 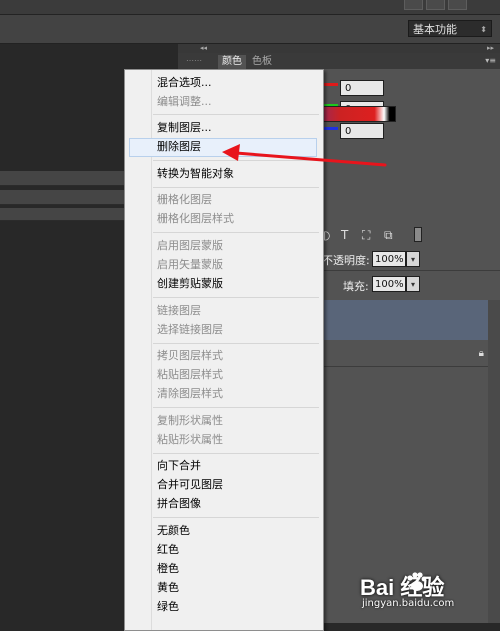 What do you see at coordinates (388, 235) in the screenshot?
I see `filter-smart-object-icon: ⧉` at bounding box center [388, 235].